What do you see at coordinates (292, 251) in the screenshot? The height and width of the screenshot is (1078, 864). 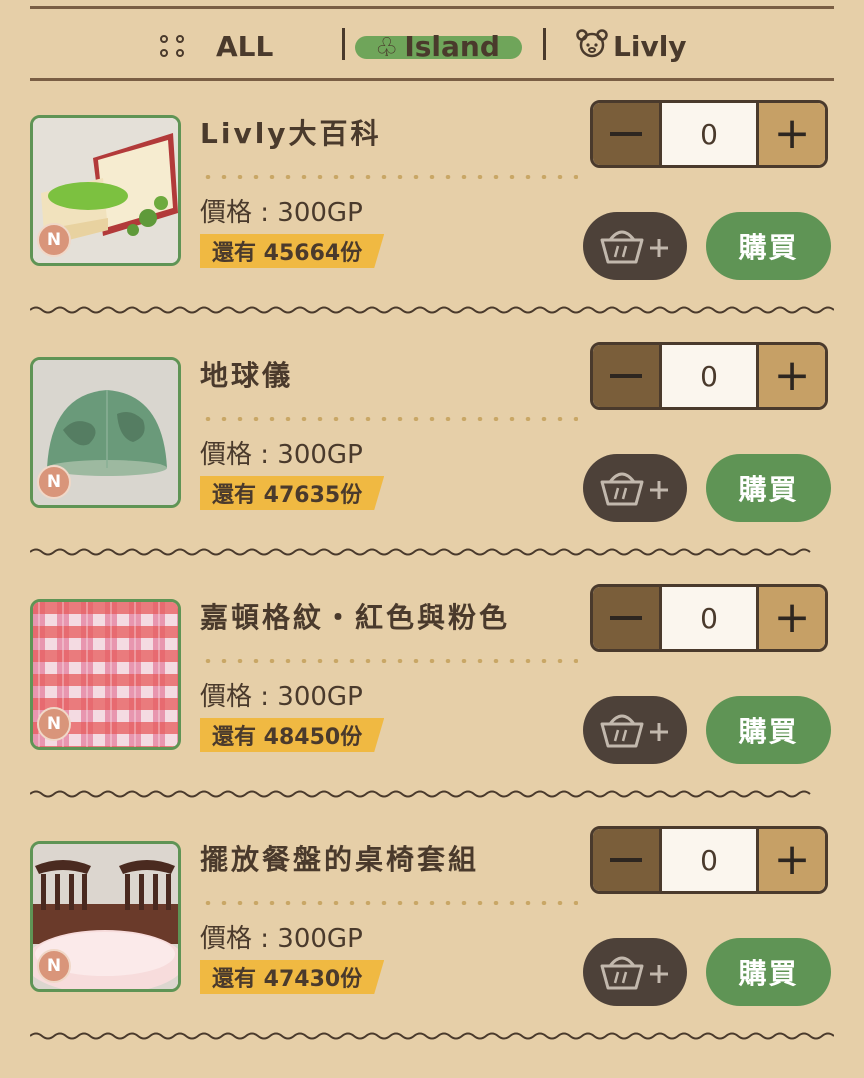 I see `stock-remaining: 還有 45664份` at bounding box center [292, 251].